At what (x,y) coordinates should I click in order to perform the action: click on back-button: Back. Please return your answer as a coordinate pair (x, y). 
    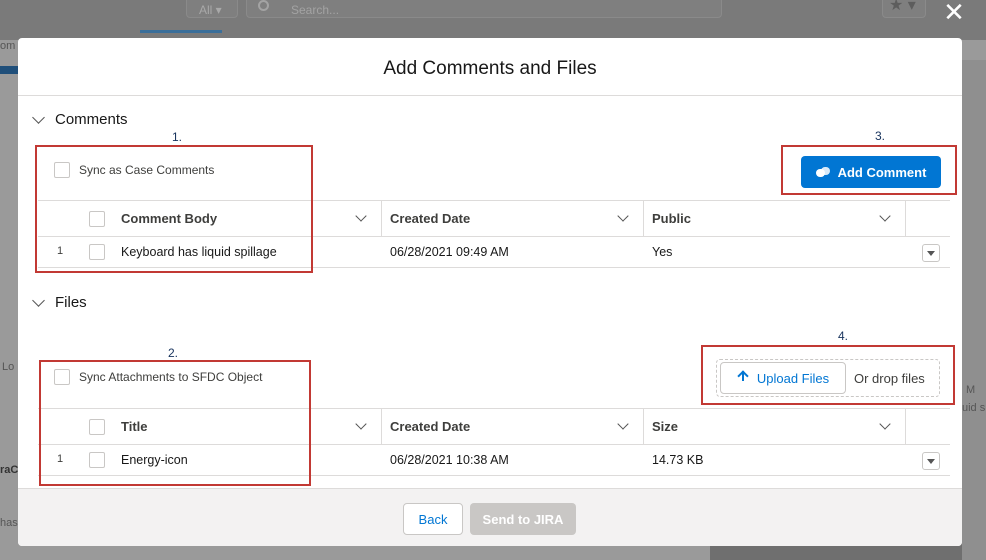
    Looking at the image, I should click on (433, 519).